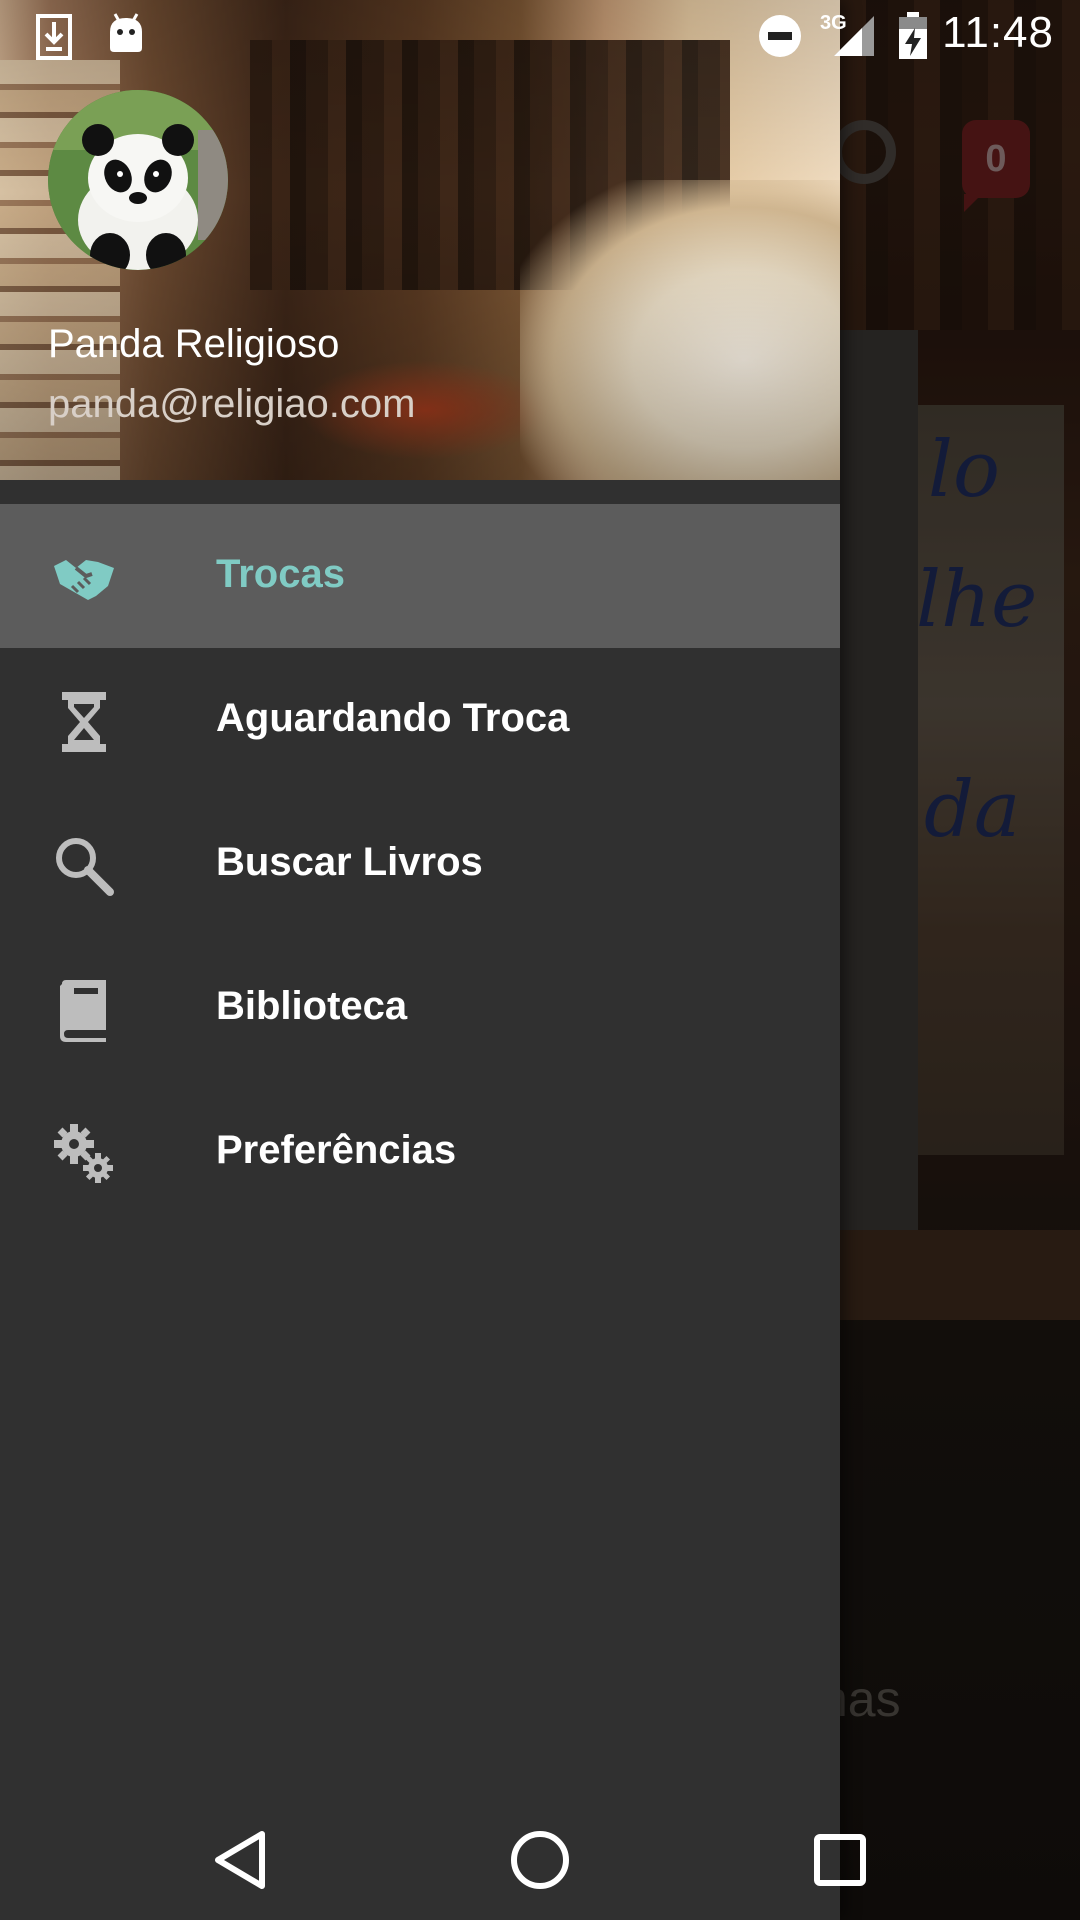 This screenshot has width=1080, height=1920. I want to click on download-icon, so click(54, 39).